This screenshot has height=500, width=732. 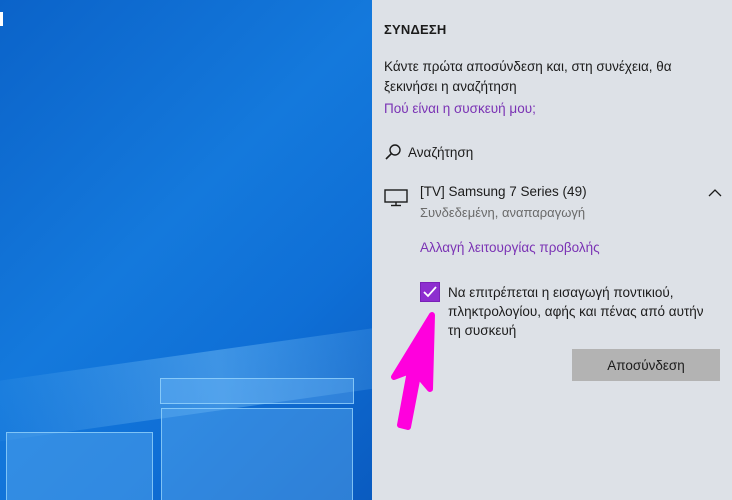 What do you see at coordinates (1, 19) in the screenshot?
I see `window-edge-mark` at bounding box center [1, 19].